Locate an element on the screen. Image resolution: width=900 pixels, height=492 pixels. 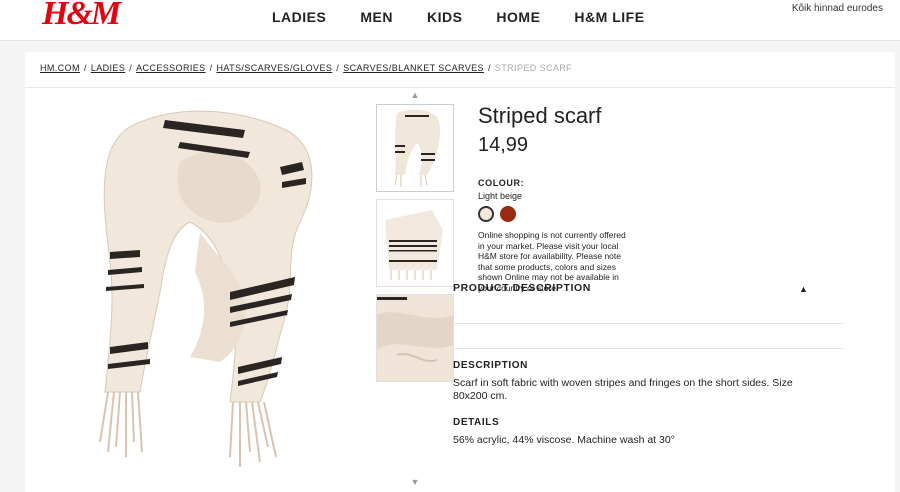
thumbnail-scarf-detail is located at coordinates (415, 338).